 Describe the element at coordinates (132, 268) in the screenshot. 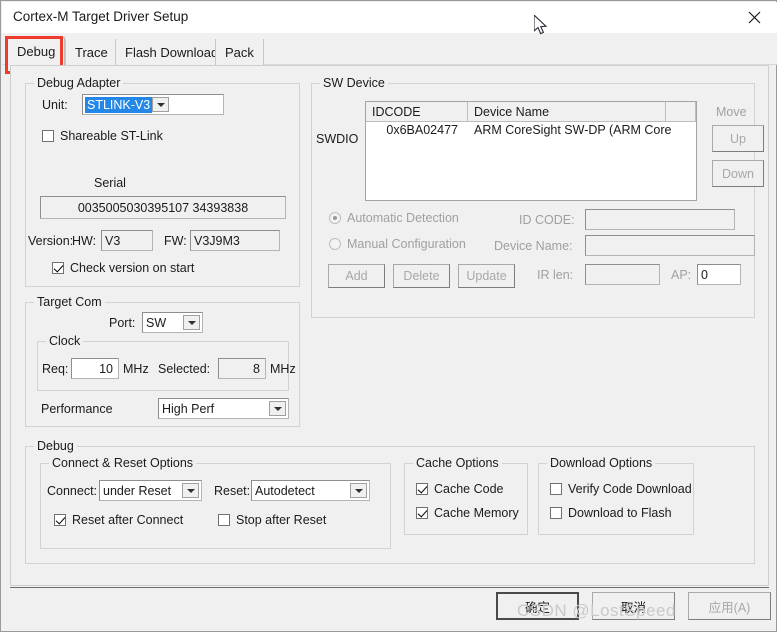

I see `check-version-on-start-label: Check version on start` at that location.